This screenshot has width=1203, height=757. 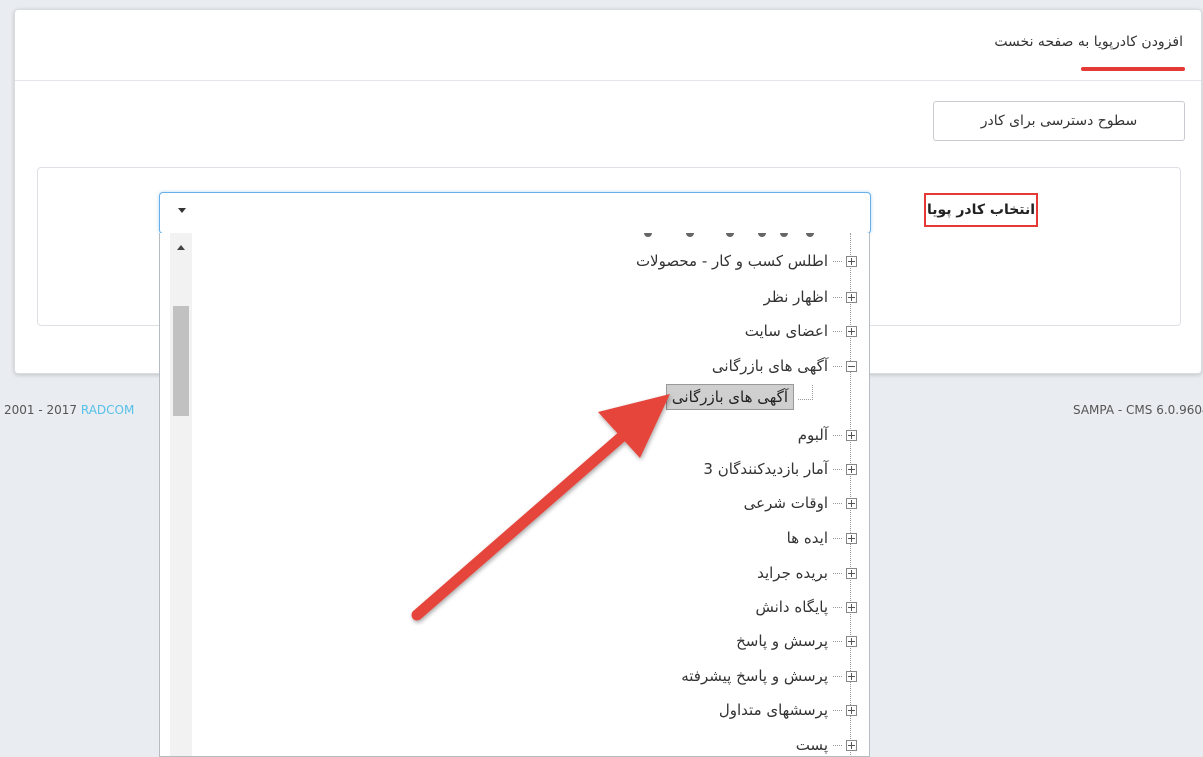 I want to click on red-arrow-icon, so click(x=540, y=507).